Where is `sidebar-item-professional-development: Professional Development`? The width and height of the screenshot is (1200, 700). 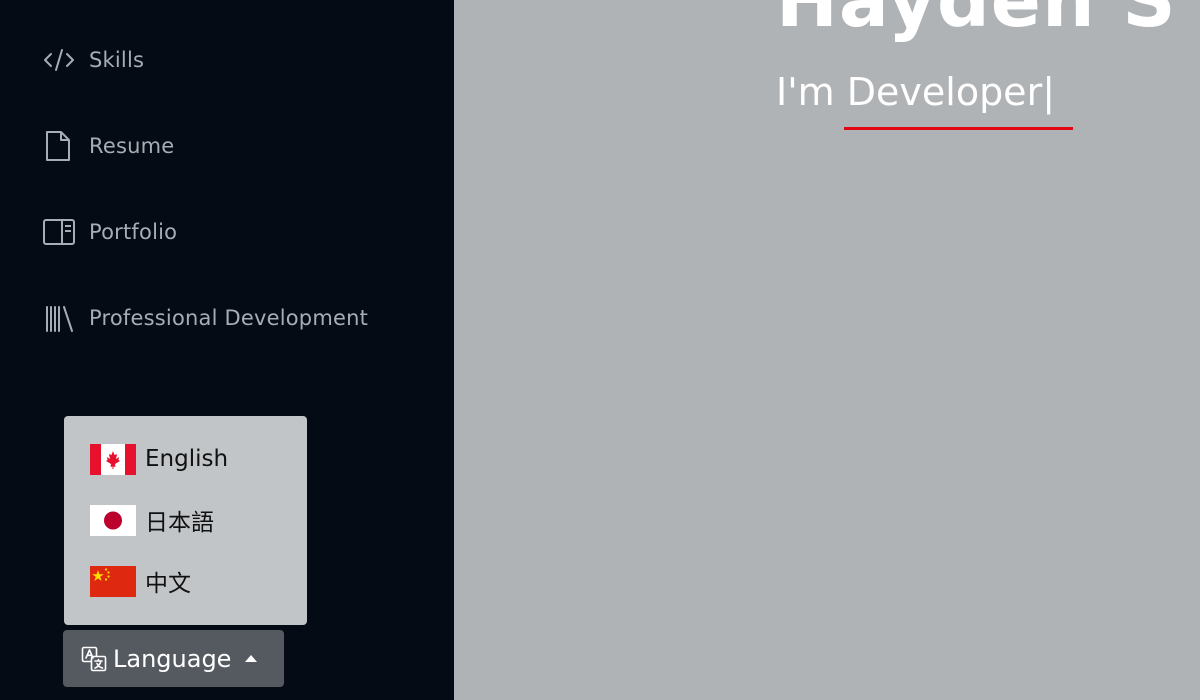
sidebar-item-professional-development: Professional Development is located at coordinates (205, 318).